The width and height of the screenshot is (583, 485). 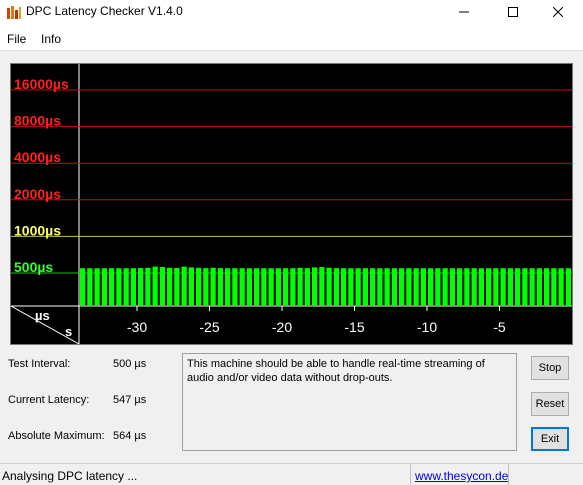 What do you see at coordinates (550, 368) in the screenshot?
I see `stop-button: Stop` at bounding box center [550, 368].